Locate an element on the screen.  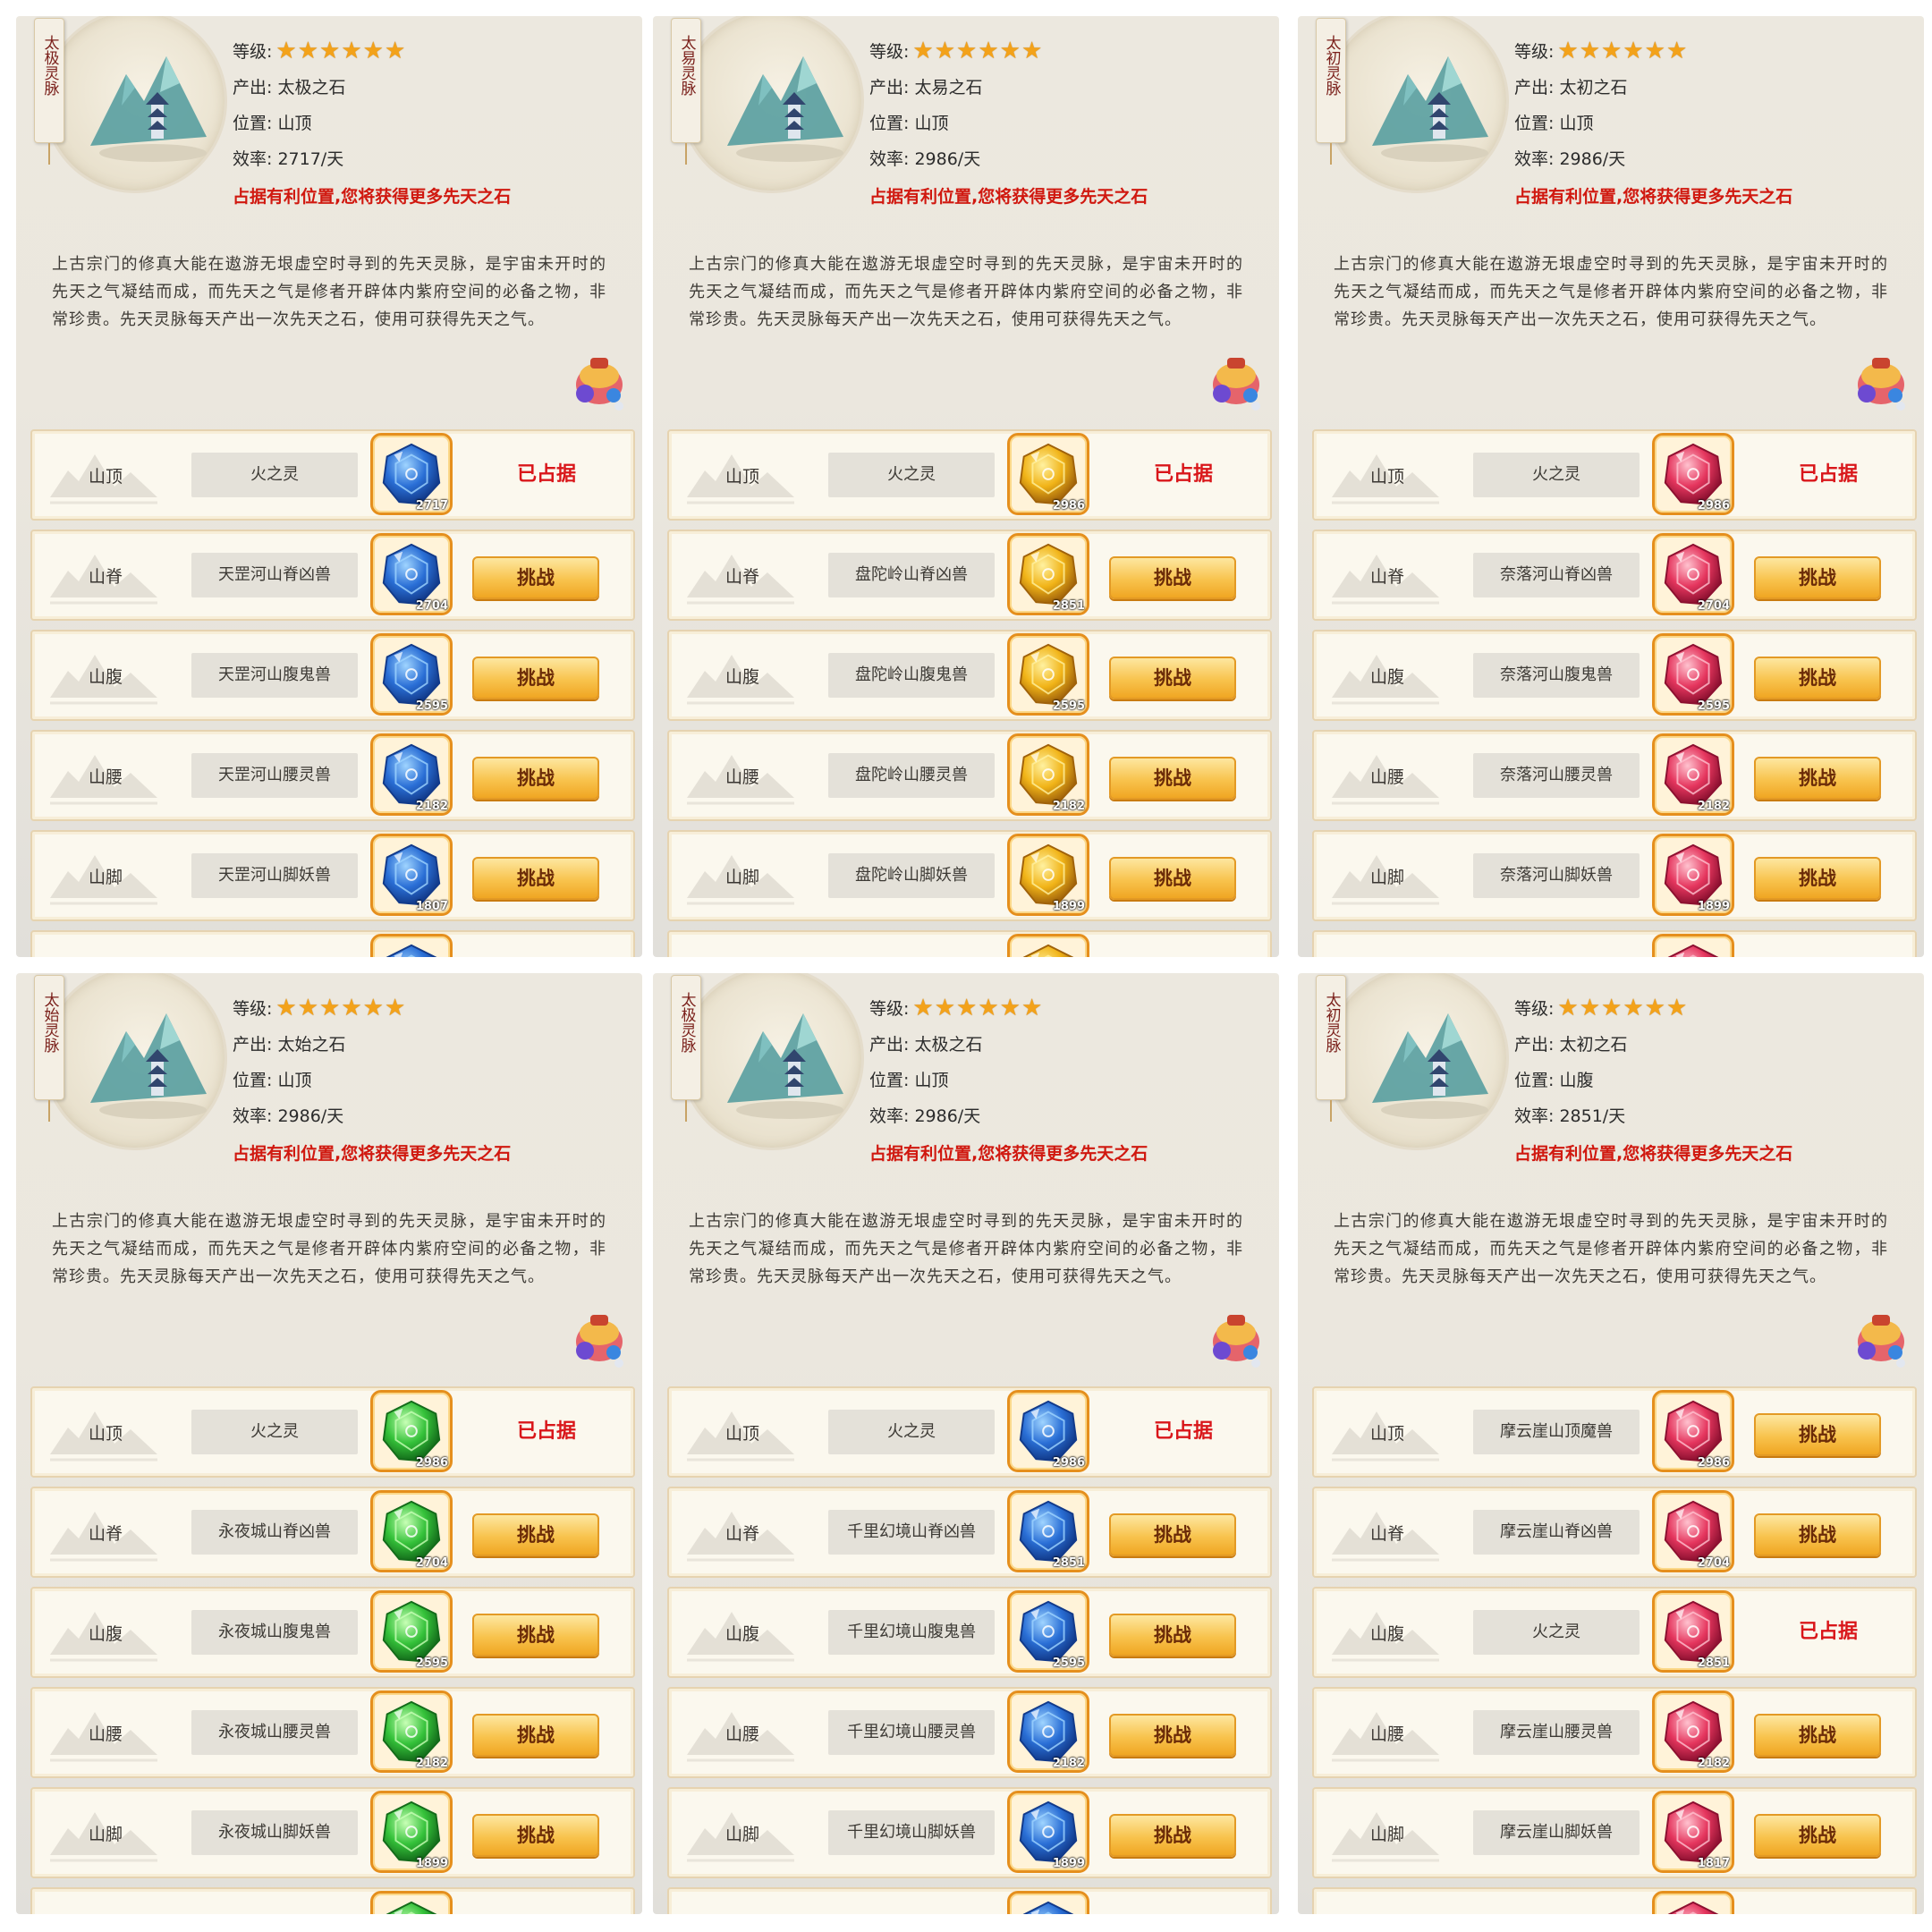
output-label: 产出: is located at coordinates (1534, 1045).